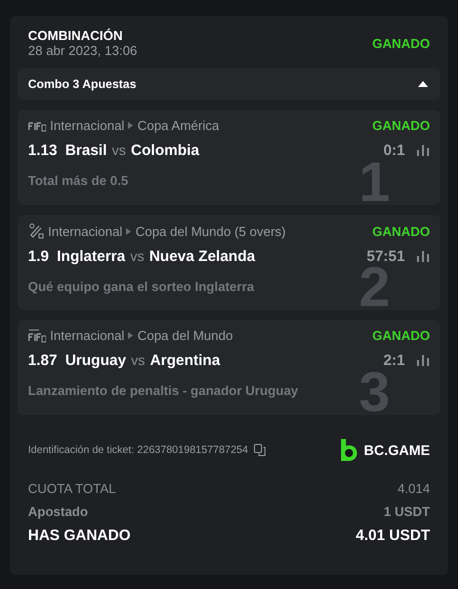 The height and width of the screenshot is (589, 458). I want to click on total-label: HAS GANADO, so click(79, 535).